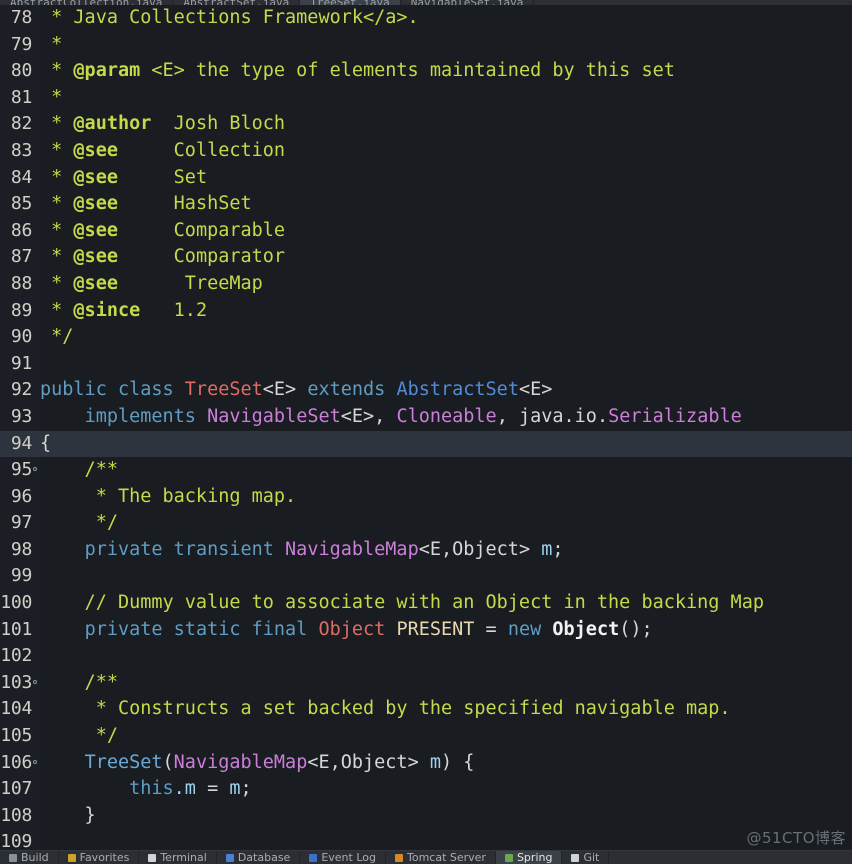 This screenshot has height=864, width=852. Describe the element at coordinates (151, 284) in the screenshot. I see `code-text: * @see TreeMap` at that location.